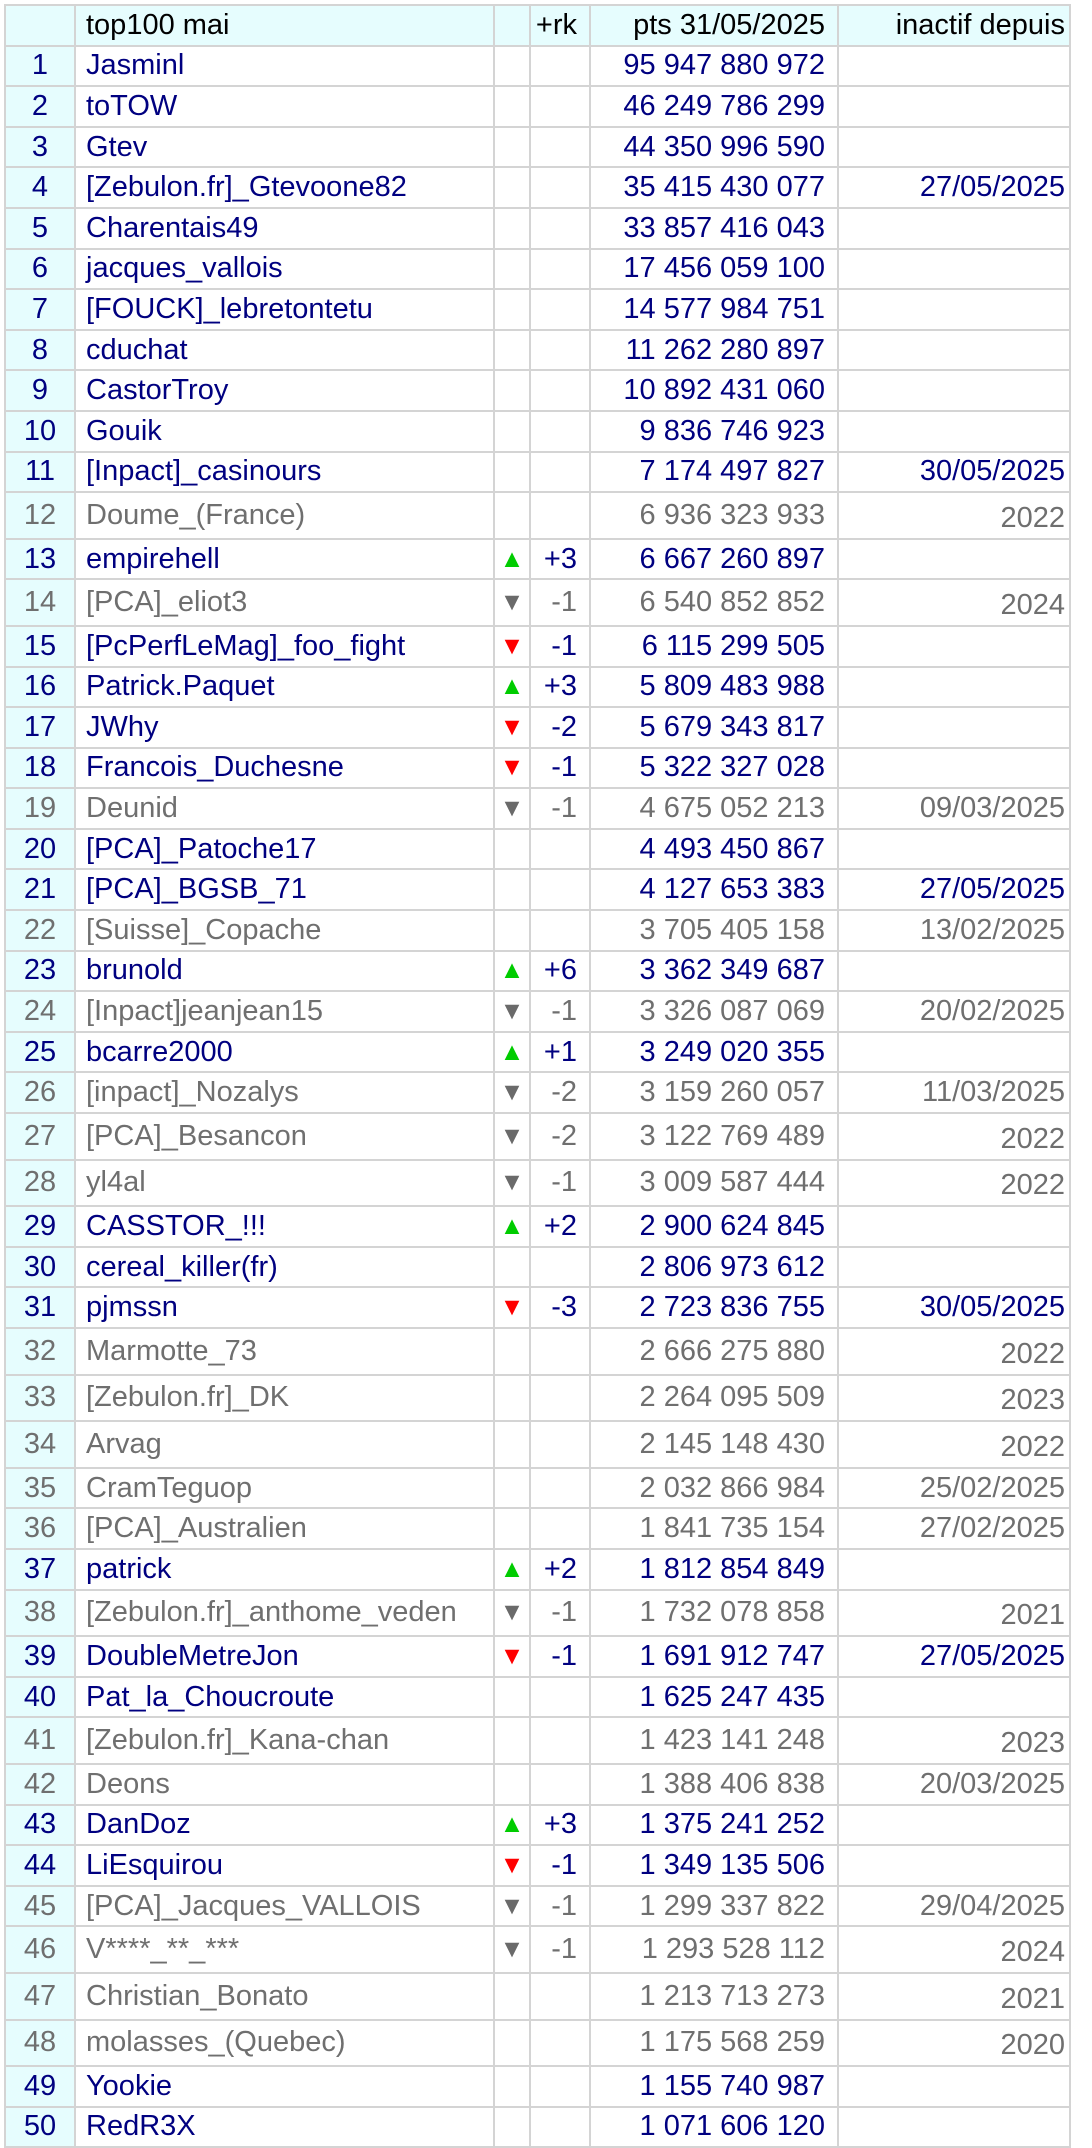 This screenshot has height=2148, width=1092. I want to click on rank-cell: 16, so click(40, 687).